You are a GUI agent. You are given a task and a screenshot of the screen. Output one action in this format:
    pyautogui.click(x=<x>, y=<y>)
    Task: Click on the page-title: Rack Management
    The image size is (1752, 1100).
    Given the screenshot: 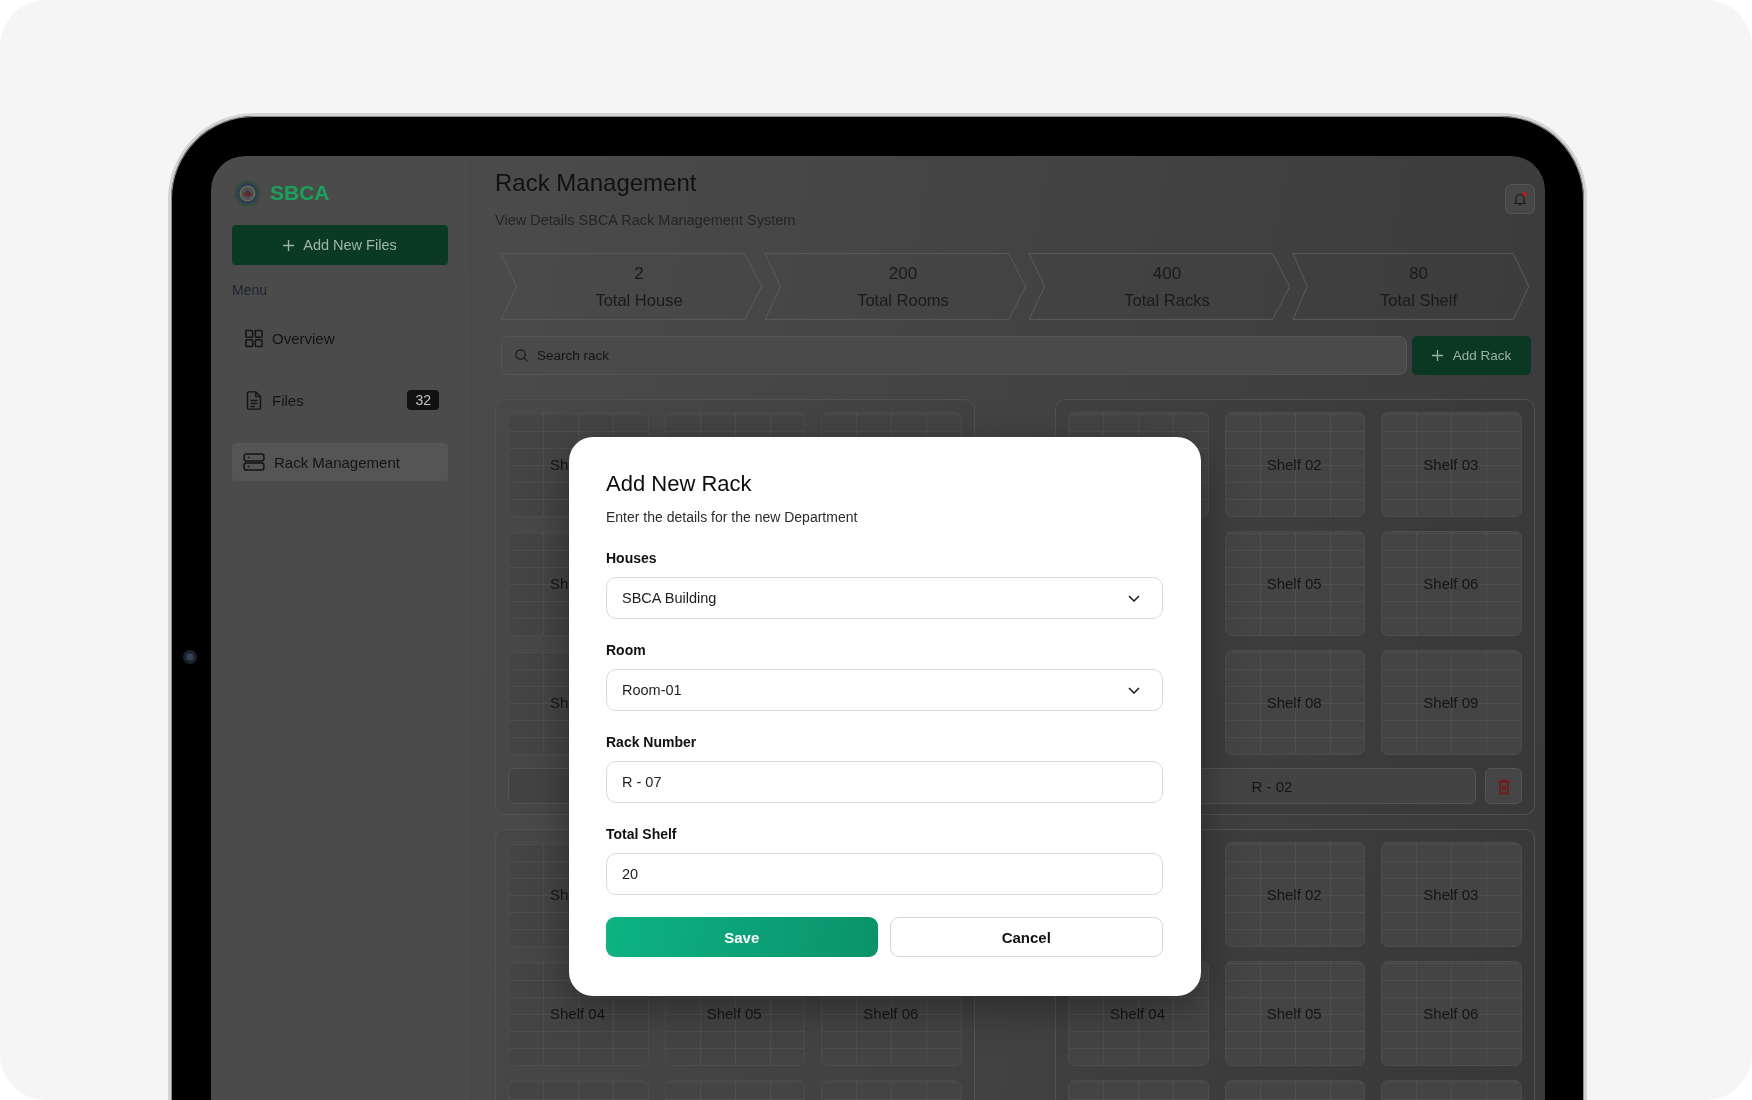 What is the action you would take?
    pyautogui.click(x=596, y=183)
    